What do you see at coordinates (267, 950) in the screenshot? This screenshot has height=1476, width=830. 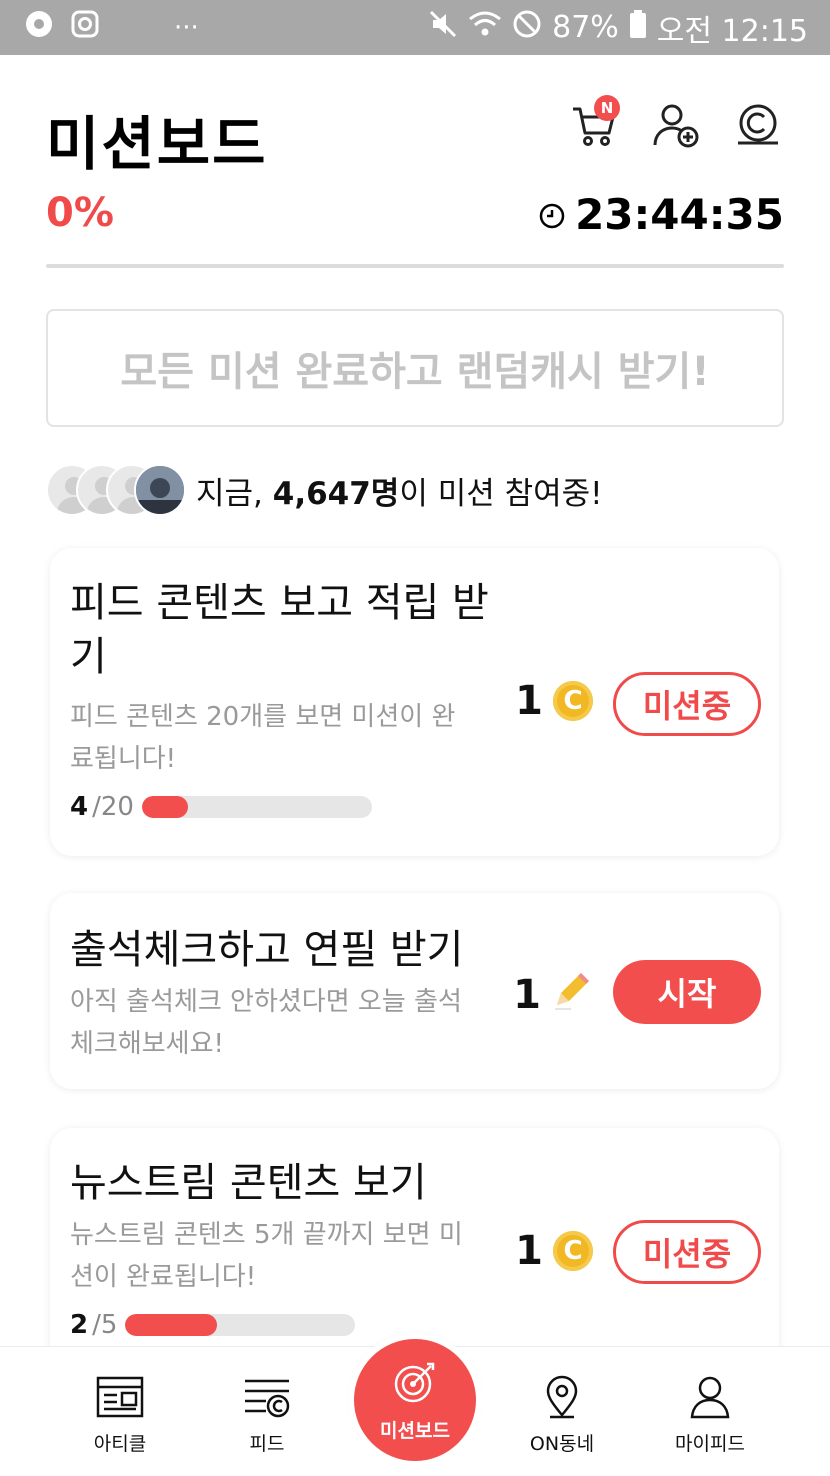 I see `mission-title: 출석체크하고 연필 받기` at bounding box center [267, 950].